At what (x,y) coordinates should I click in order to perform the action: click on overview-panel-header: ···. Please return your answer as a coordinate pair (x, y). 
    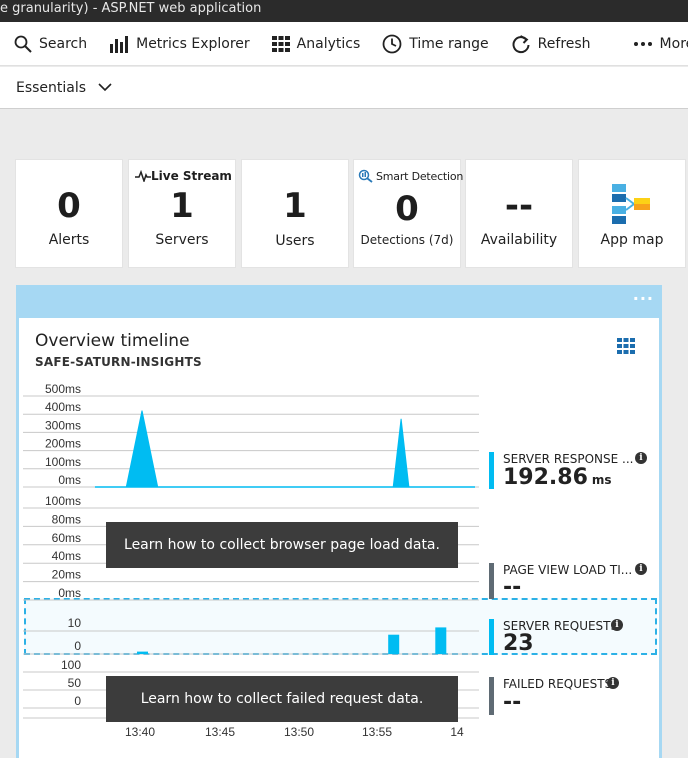
    Looking at the image, I should click on (339, 302).